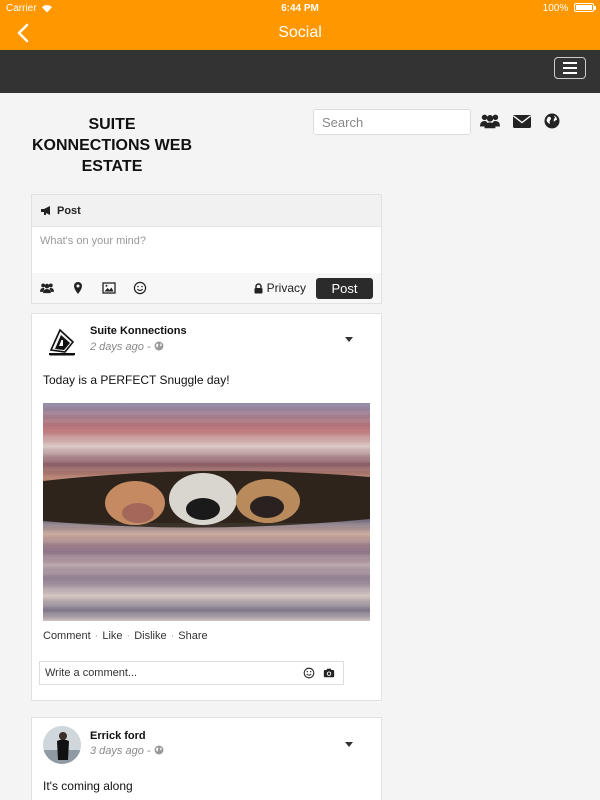 This screenshot has width=600, height=800. I want to click on post-text: Today is a PERFECT Snuggle day!, so click(136, 380).